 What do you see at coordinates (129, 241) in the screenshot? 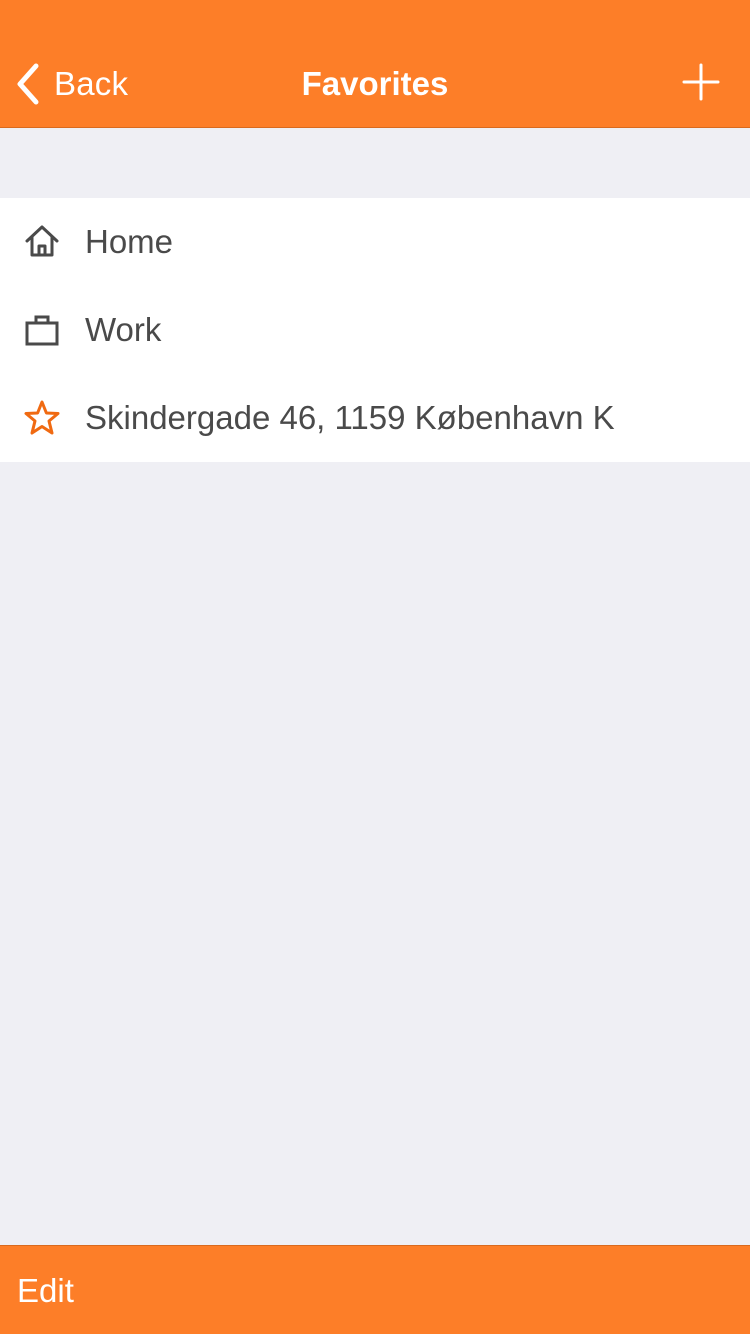
I see `favorite-label: Home` at bounding box center [129, 241].